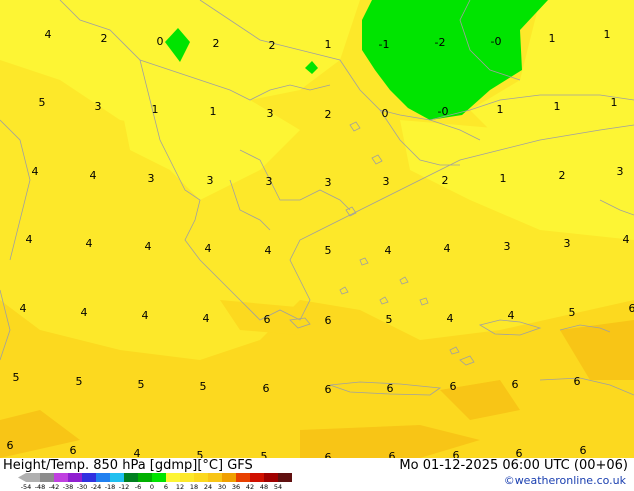 The width and height of the screenshot is (634, 491). I want to click on temperature-colorbar, so click(155, 477).